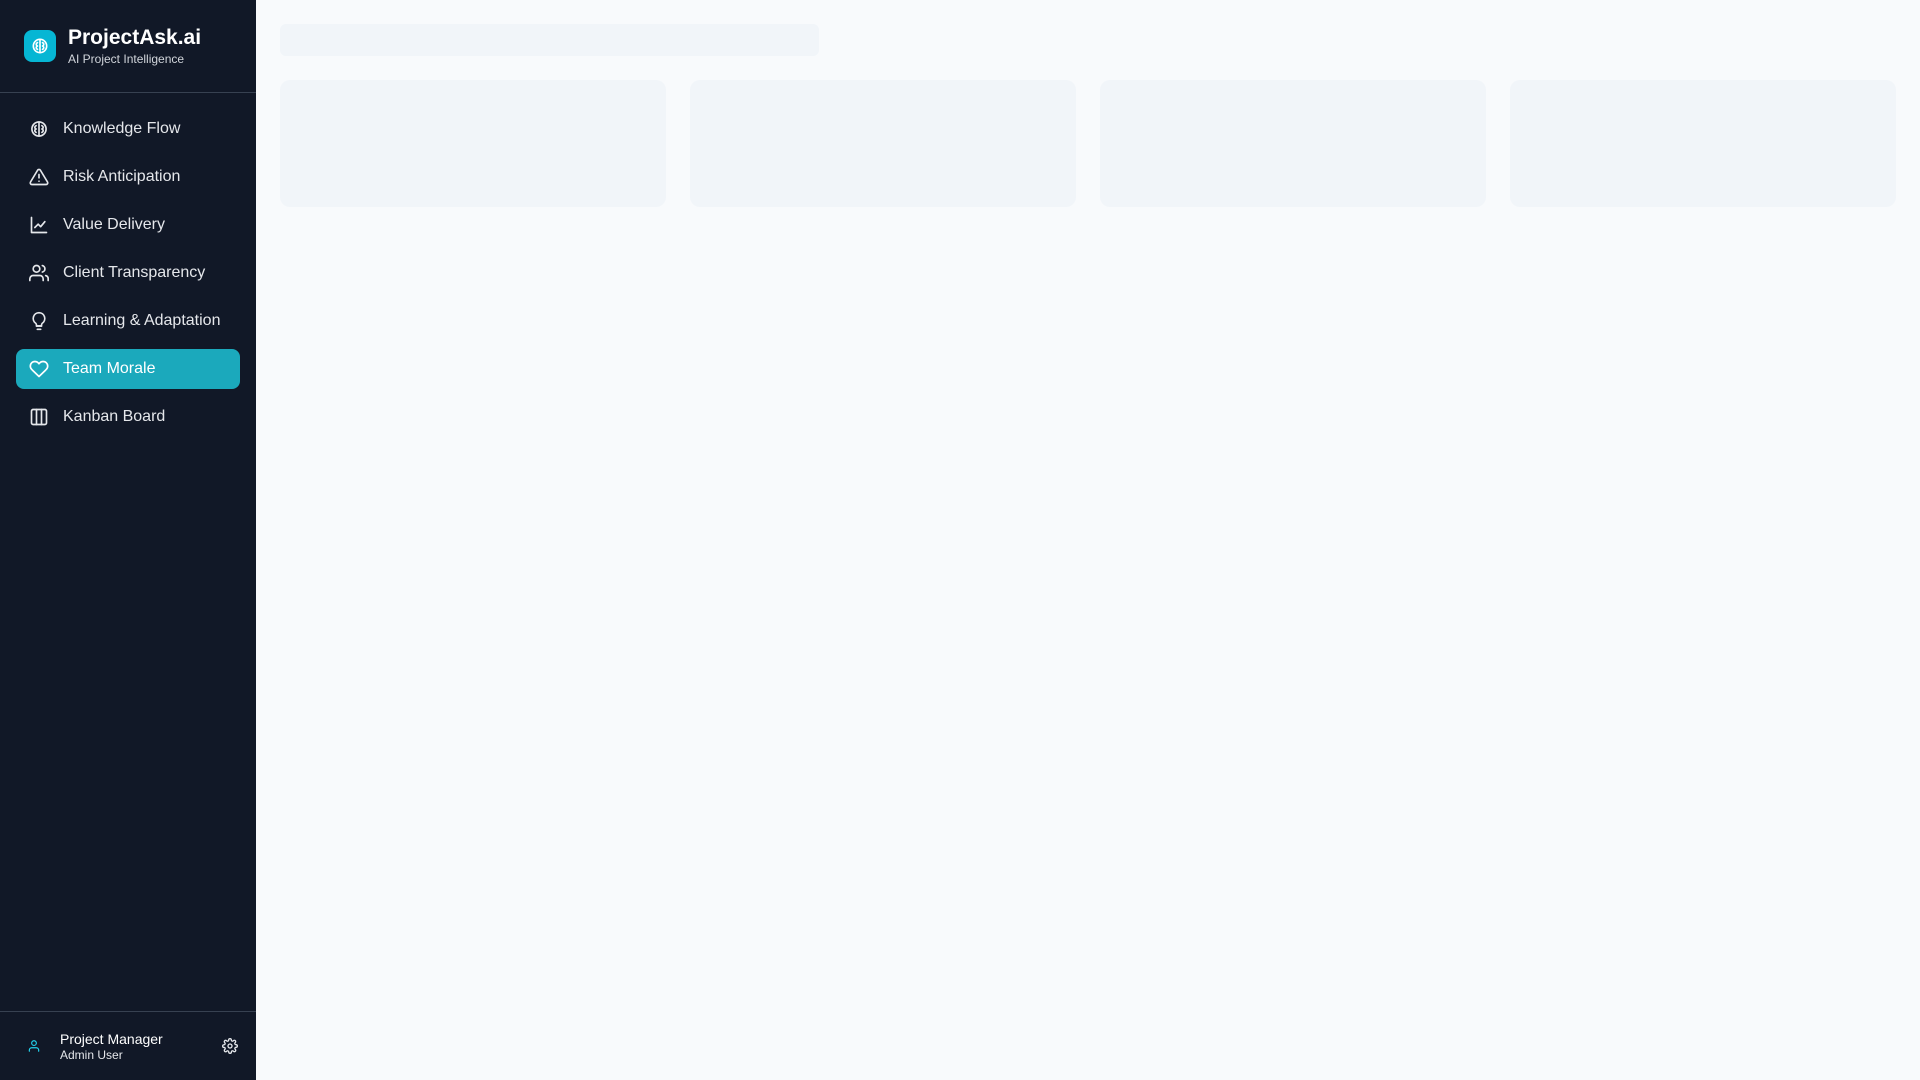  What do you see at coordinates (39, 417) in the screenshot?
I see `columns-icon` at bounding box center [39, 417].